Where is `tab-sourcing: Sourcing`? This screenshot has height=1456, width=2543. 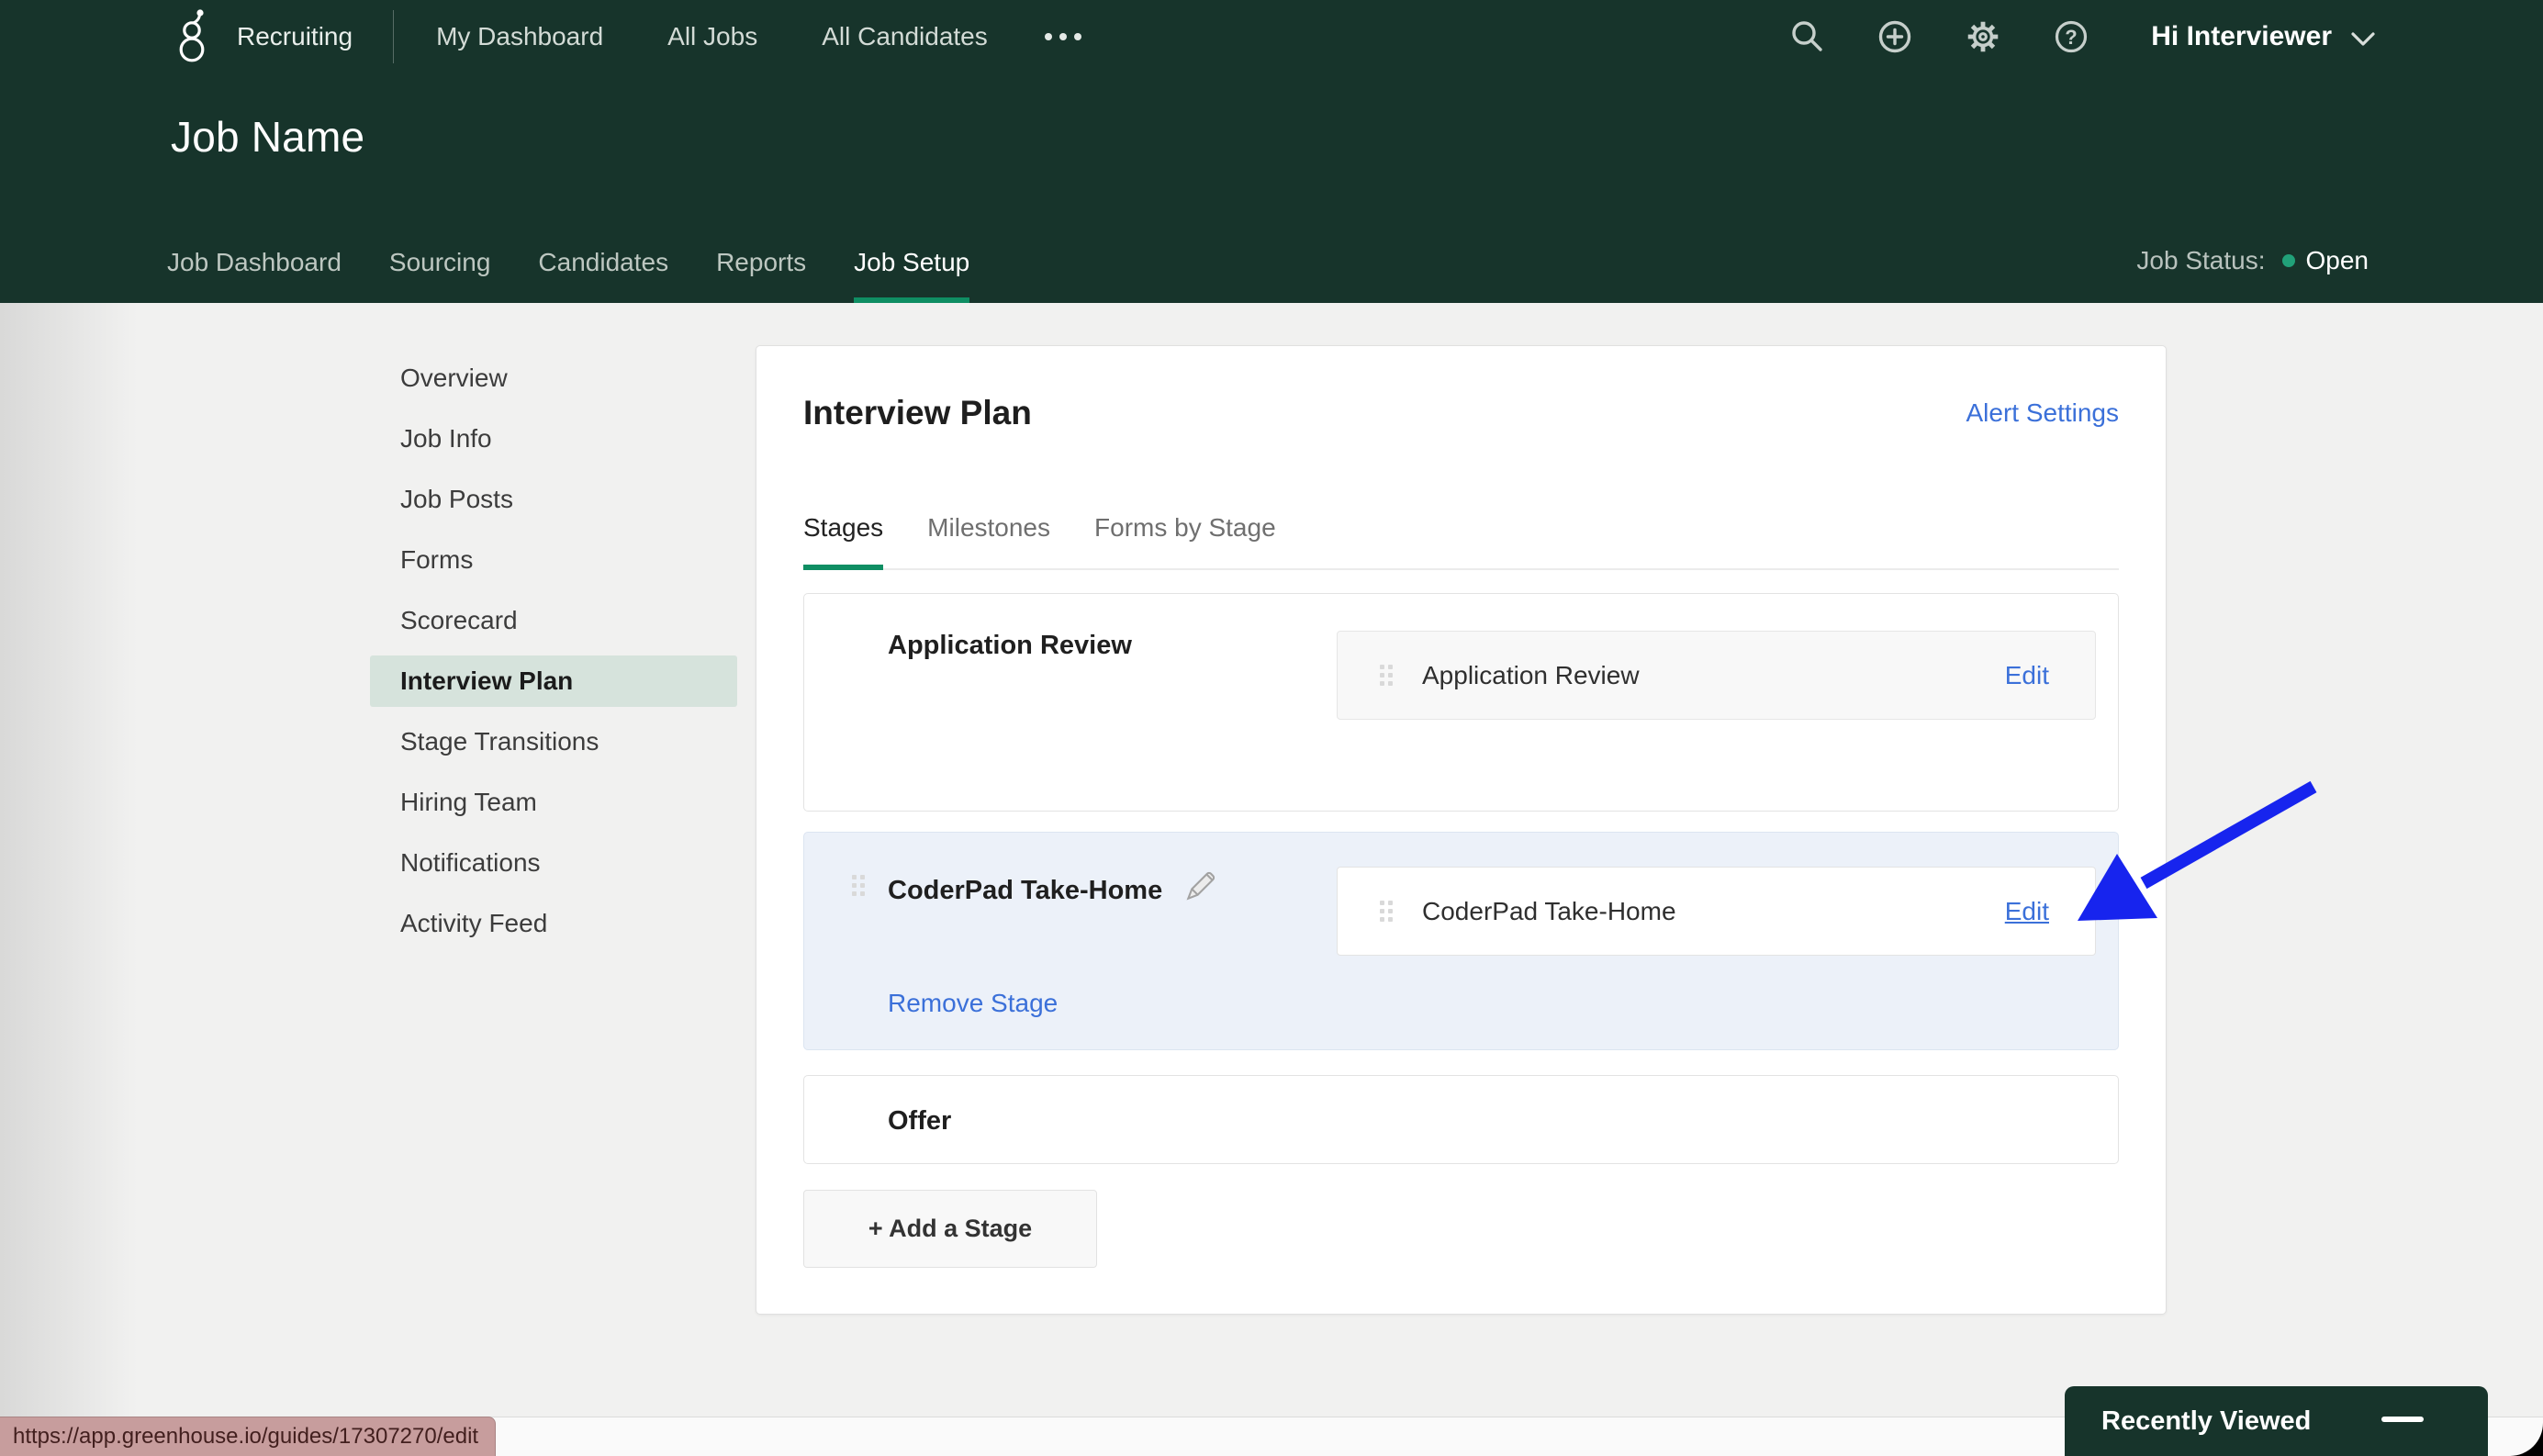 tab-sourcing: Sourcing is located at coordinates (440, 275).